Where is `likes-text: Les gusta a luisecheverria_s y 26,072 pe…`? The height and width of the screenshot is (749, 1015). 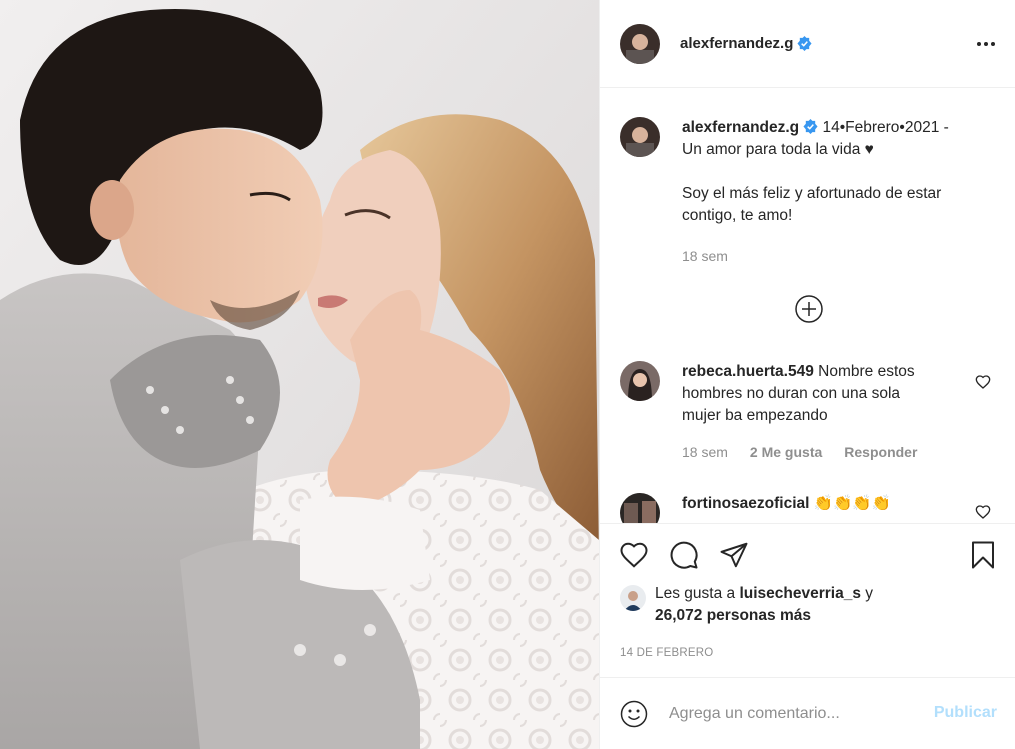 likes-text: Les gusta a luisecheverria_s y 26,072 pe… is located at coordinates (764, 605).